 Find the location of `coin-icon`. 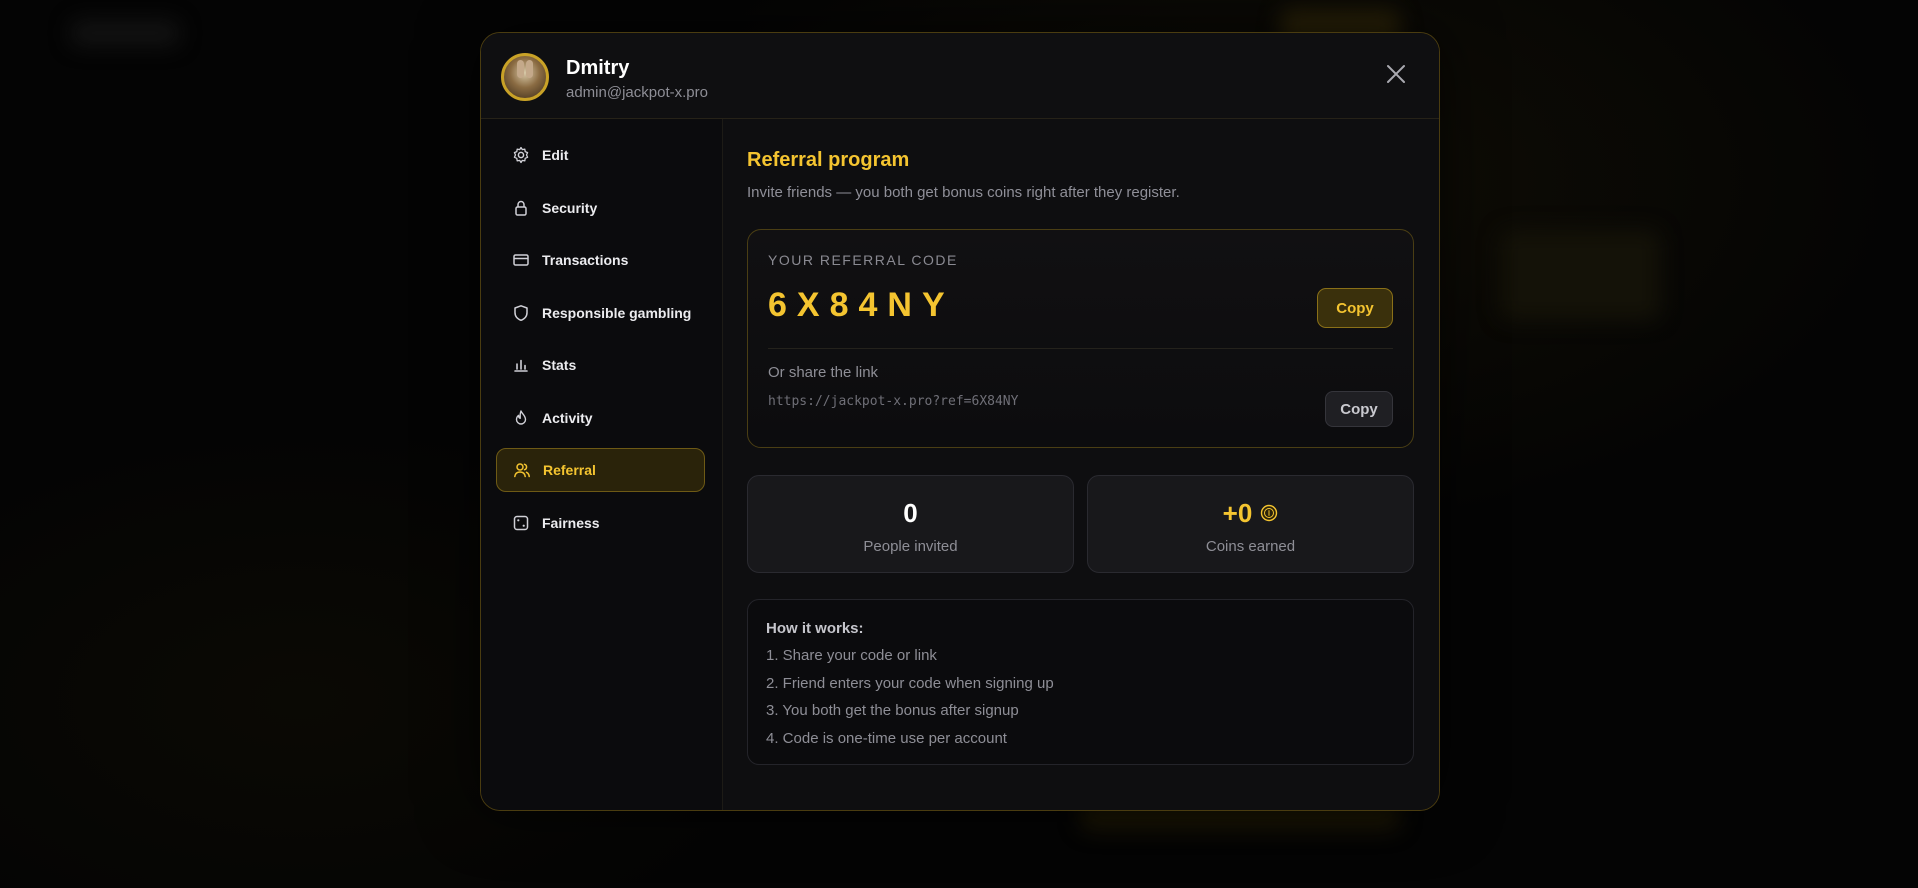

coin-icon is located at coordinates (1269, 513).